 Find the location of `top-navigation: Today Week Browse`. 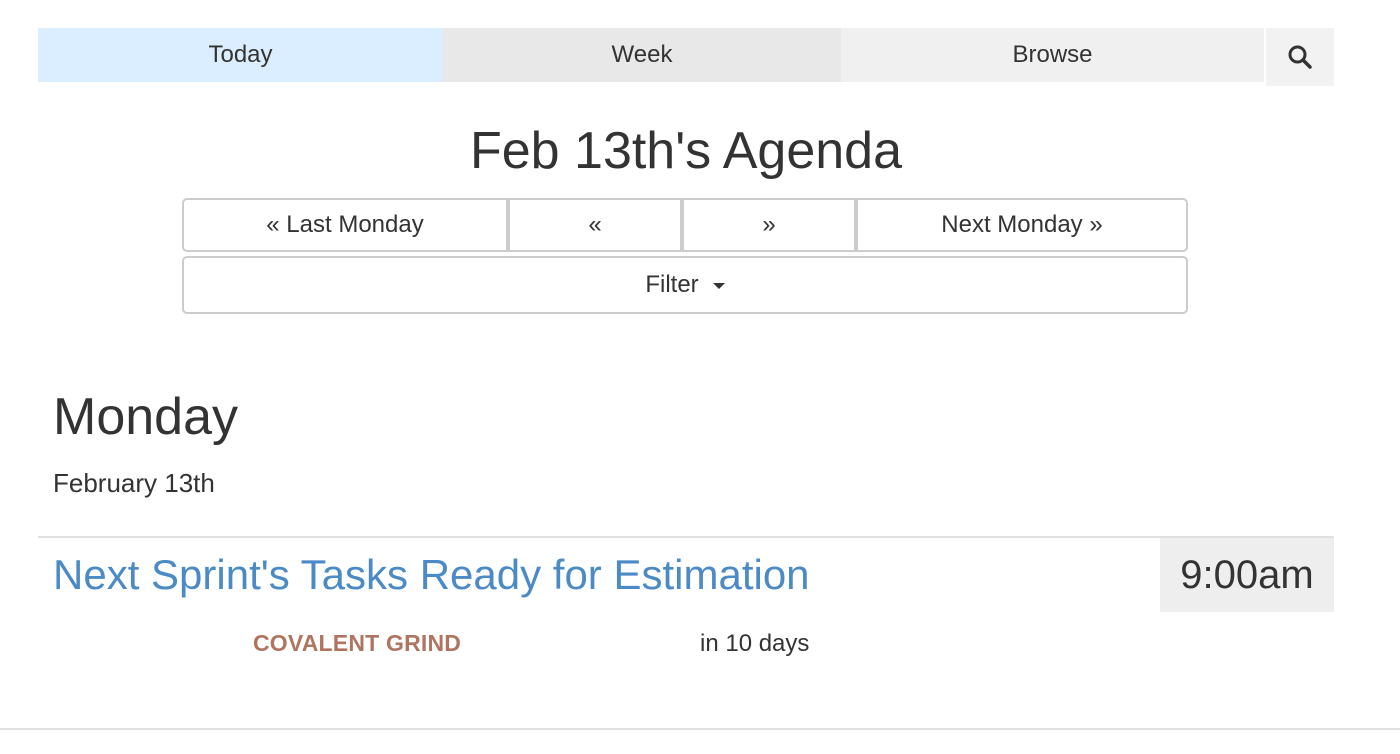

top-navigation: Today Week Browse is located at coordinates (686, 57).